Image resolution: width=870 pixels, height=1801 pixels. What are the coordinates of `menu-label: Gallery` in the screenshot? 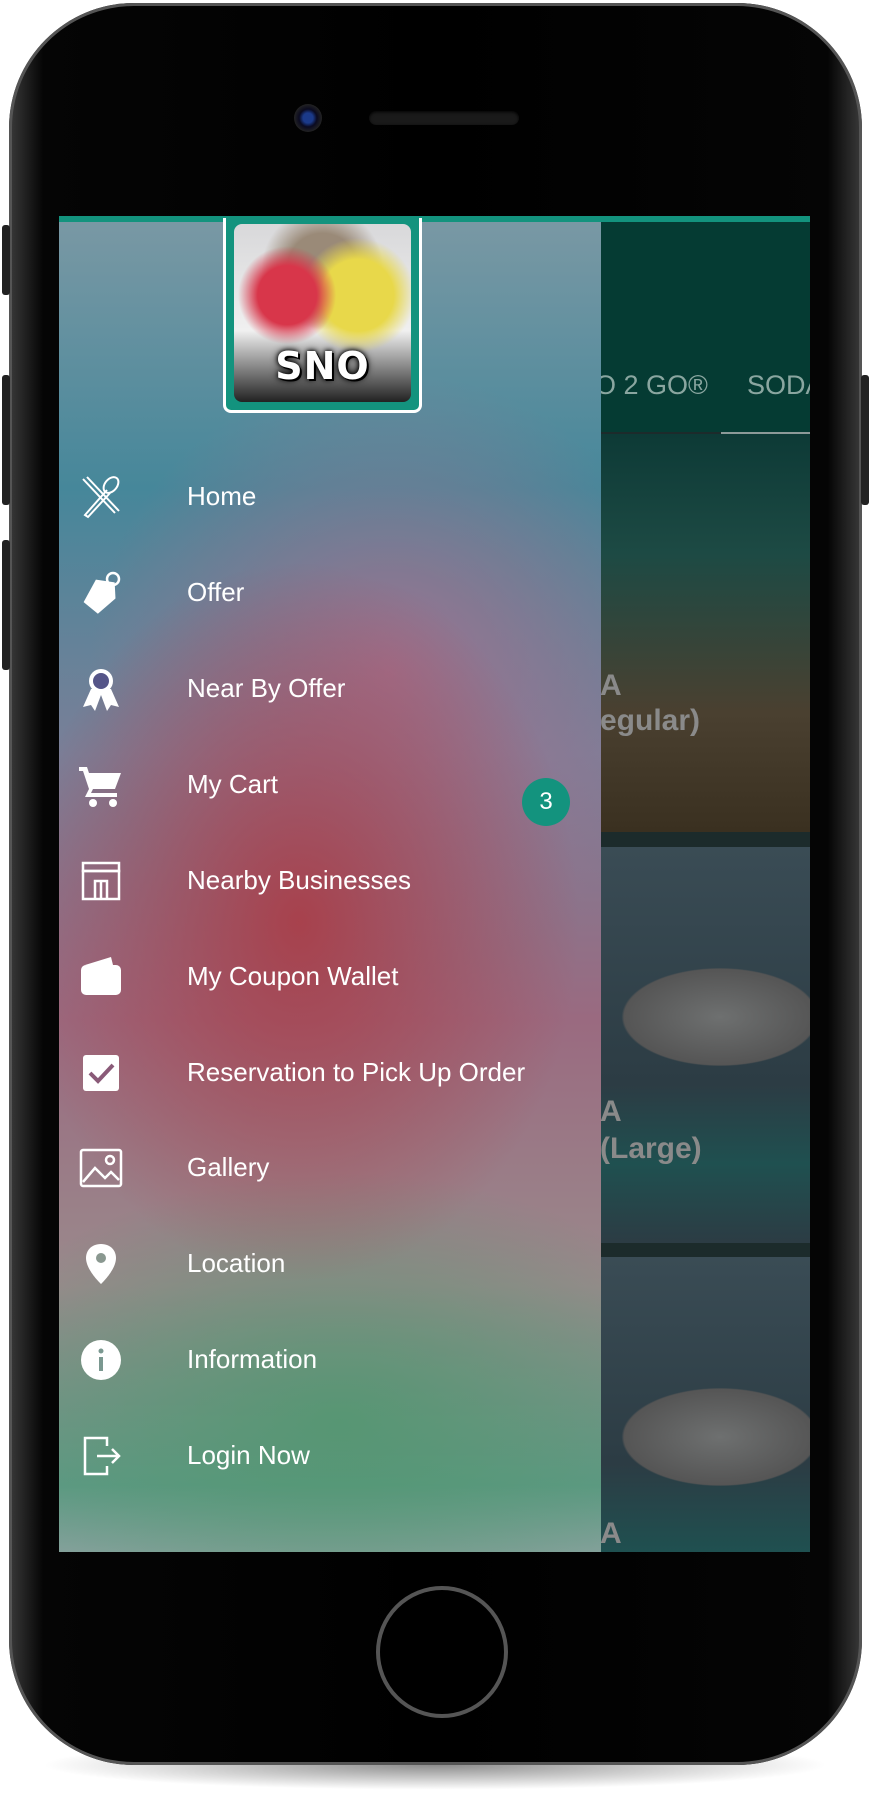 It's located at (228, 1167).